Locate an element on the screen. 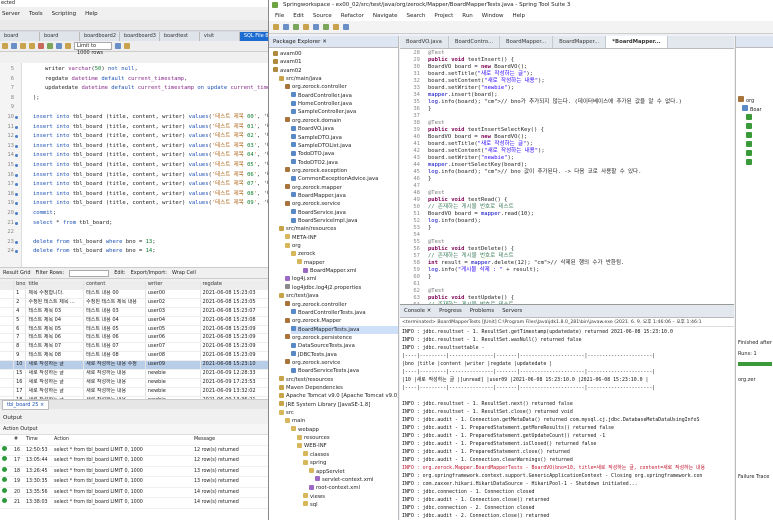 The height and width of the screenshot is (520, 773). tree-item: src is located at coordinates (286, 413).